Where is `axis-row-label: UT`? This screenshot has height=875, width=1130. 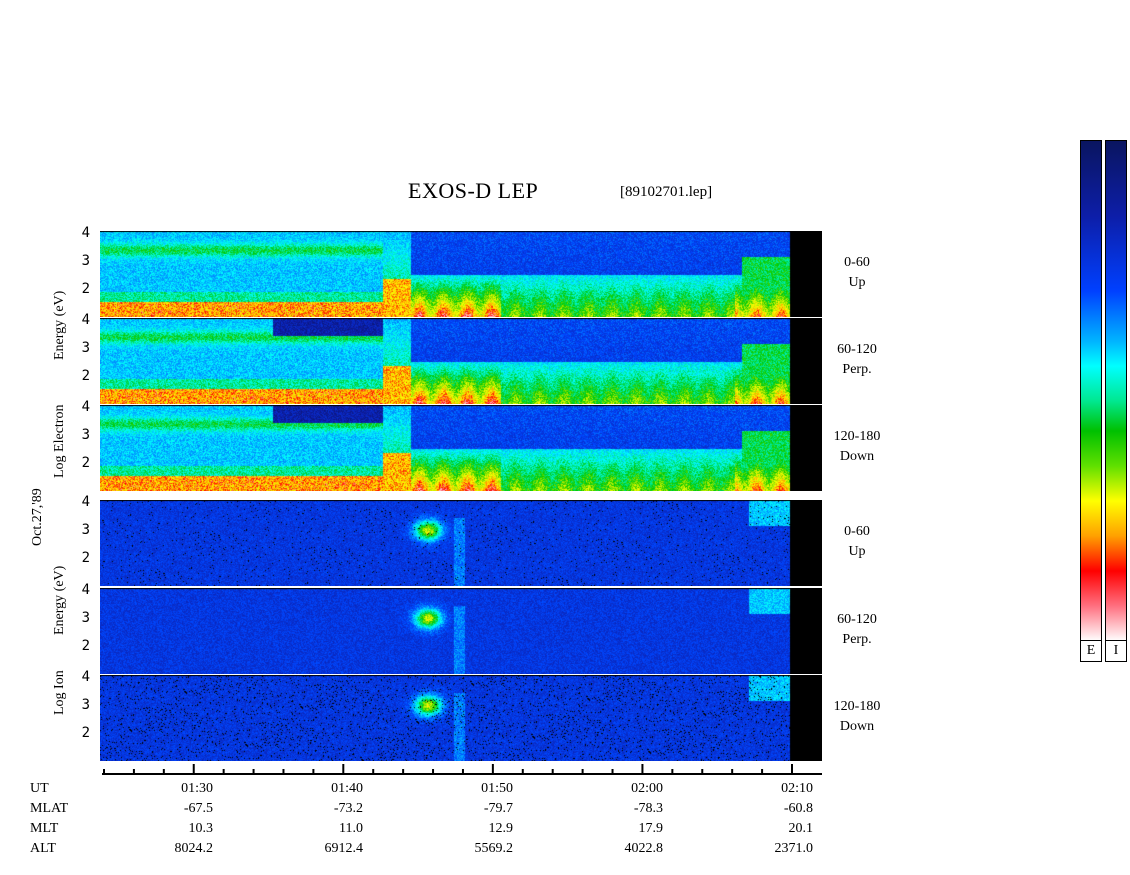
axis-row-label: UT is located at coordinates (39, 788).